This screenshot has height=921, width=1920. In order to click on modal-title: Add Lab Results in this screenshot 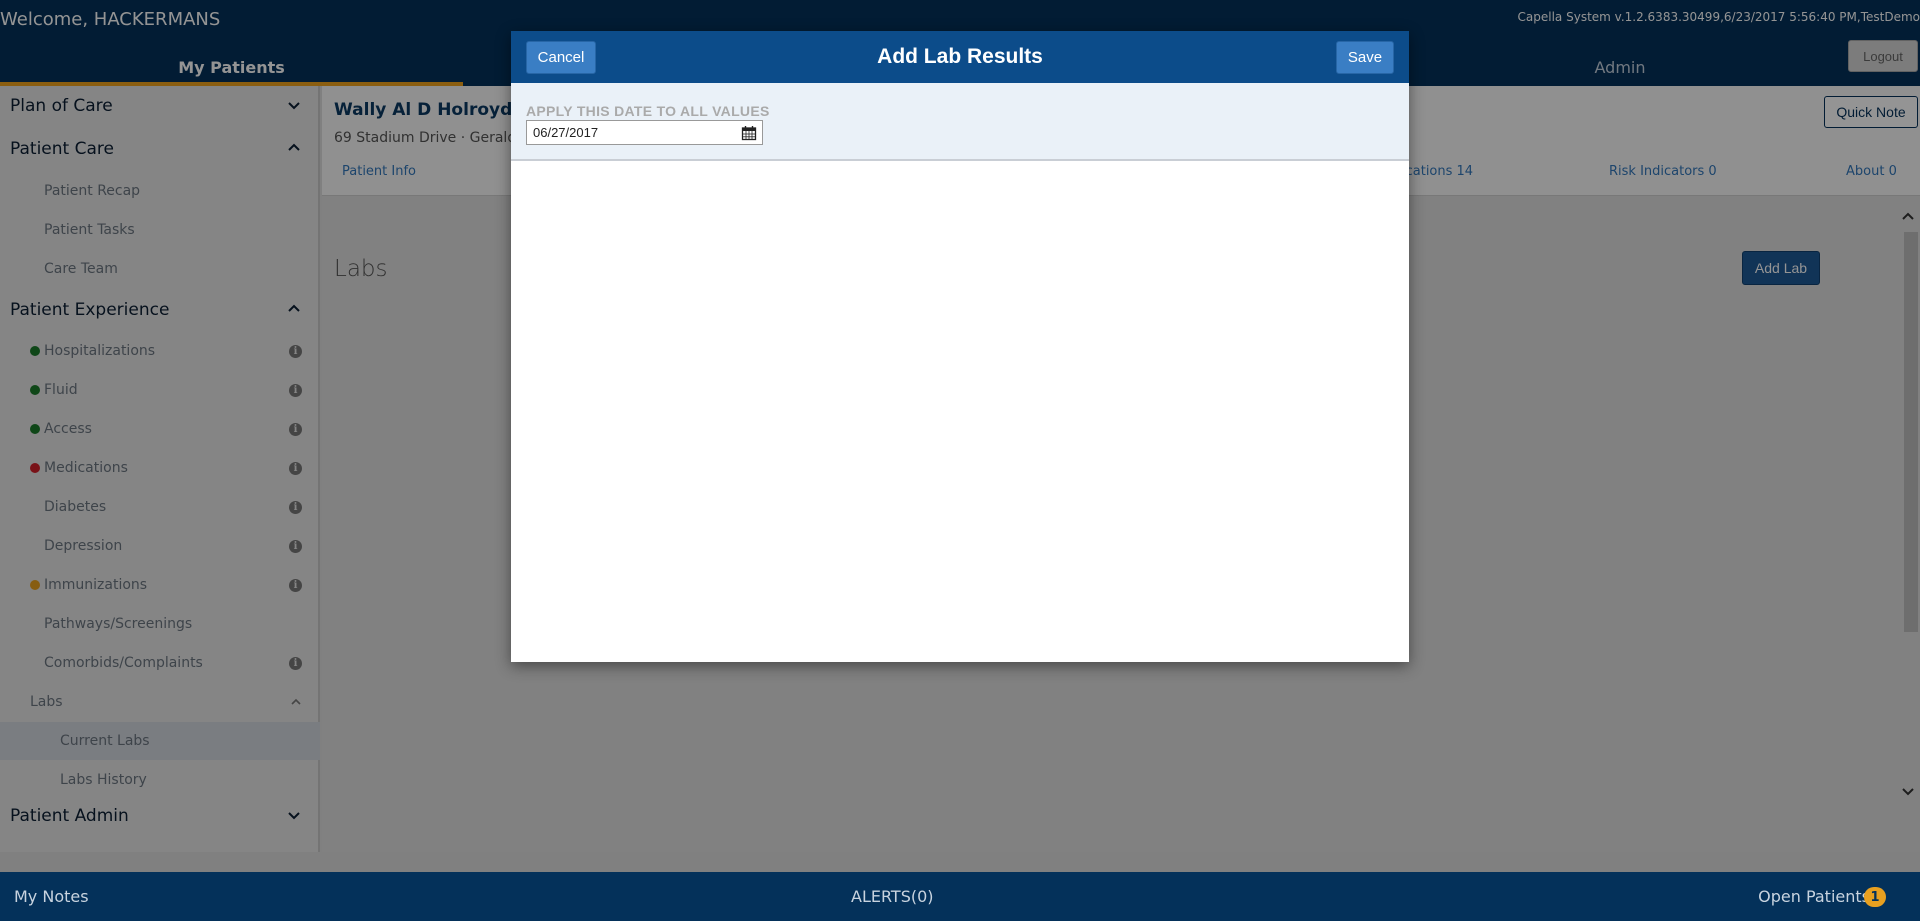, I will do `click(960, 56)`.